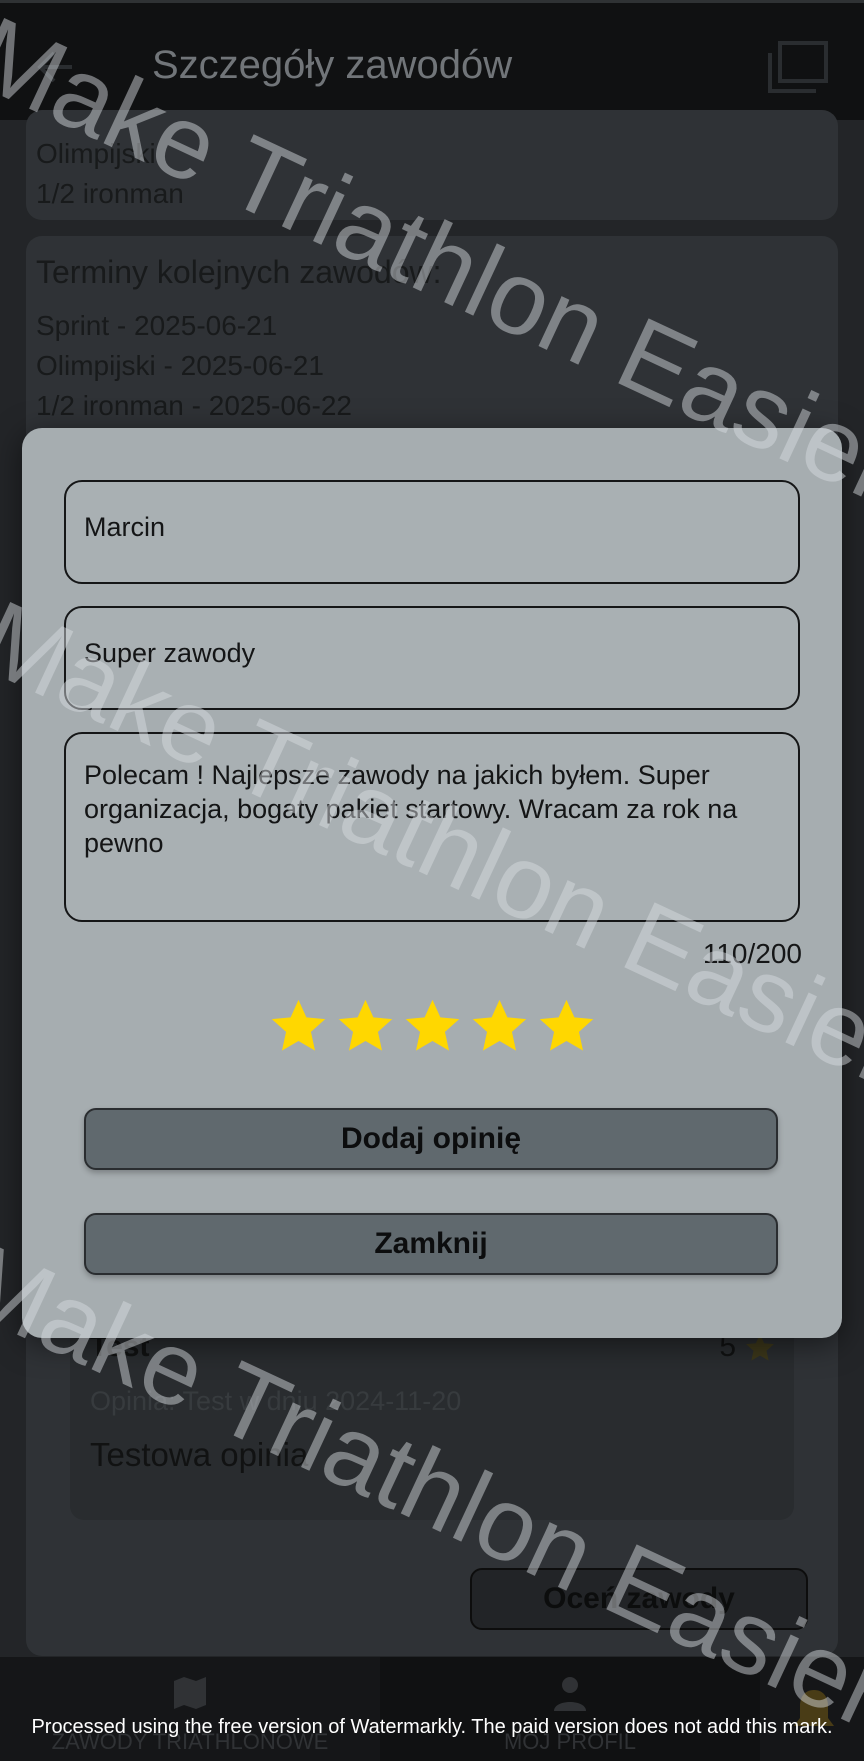 The height and width of the screenshot is (1761, 864). What do you see at coordinates (125, 527) in the screenshot?
I see `name-input-value: Marcin` at bounding box center [125, 527].